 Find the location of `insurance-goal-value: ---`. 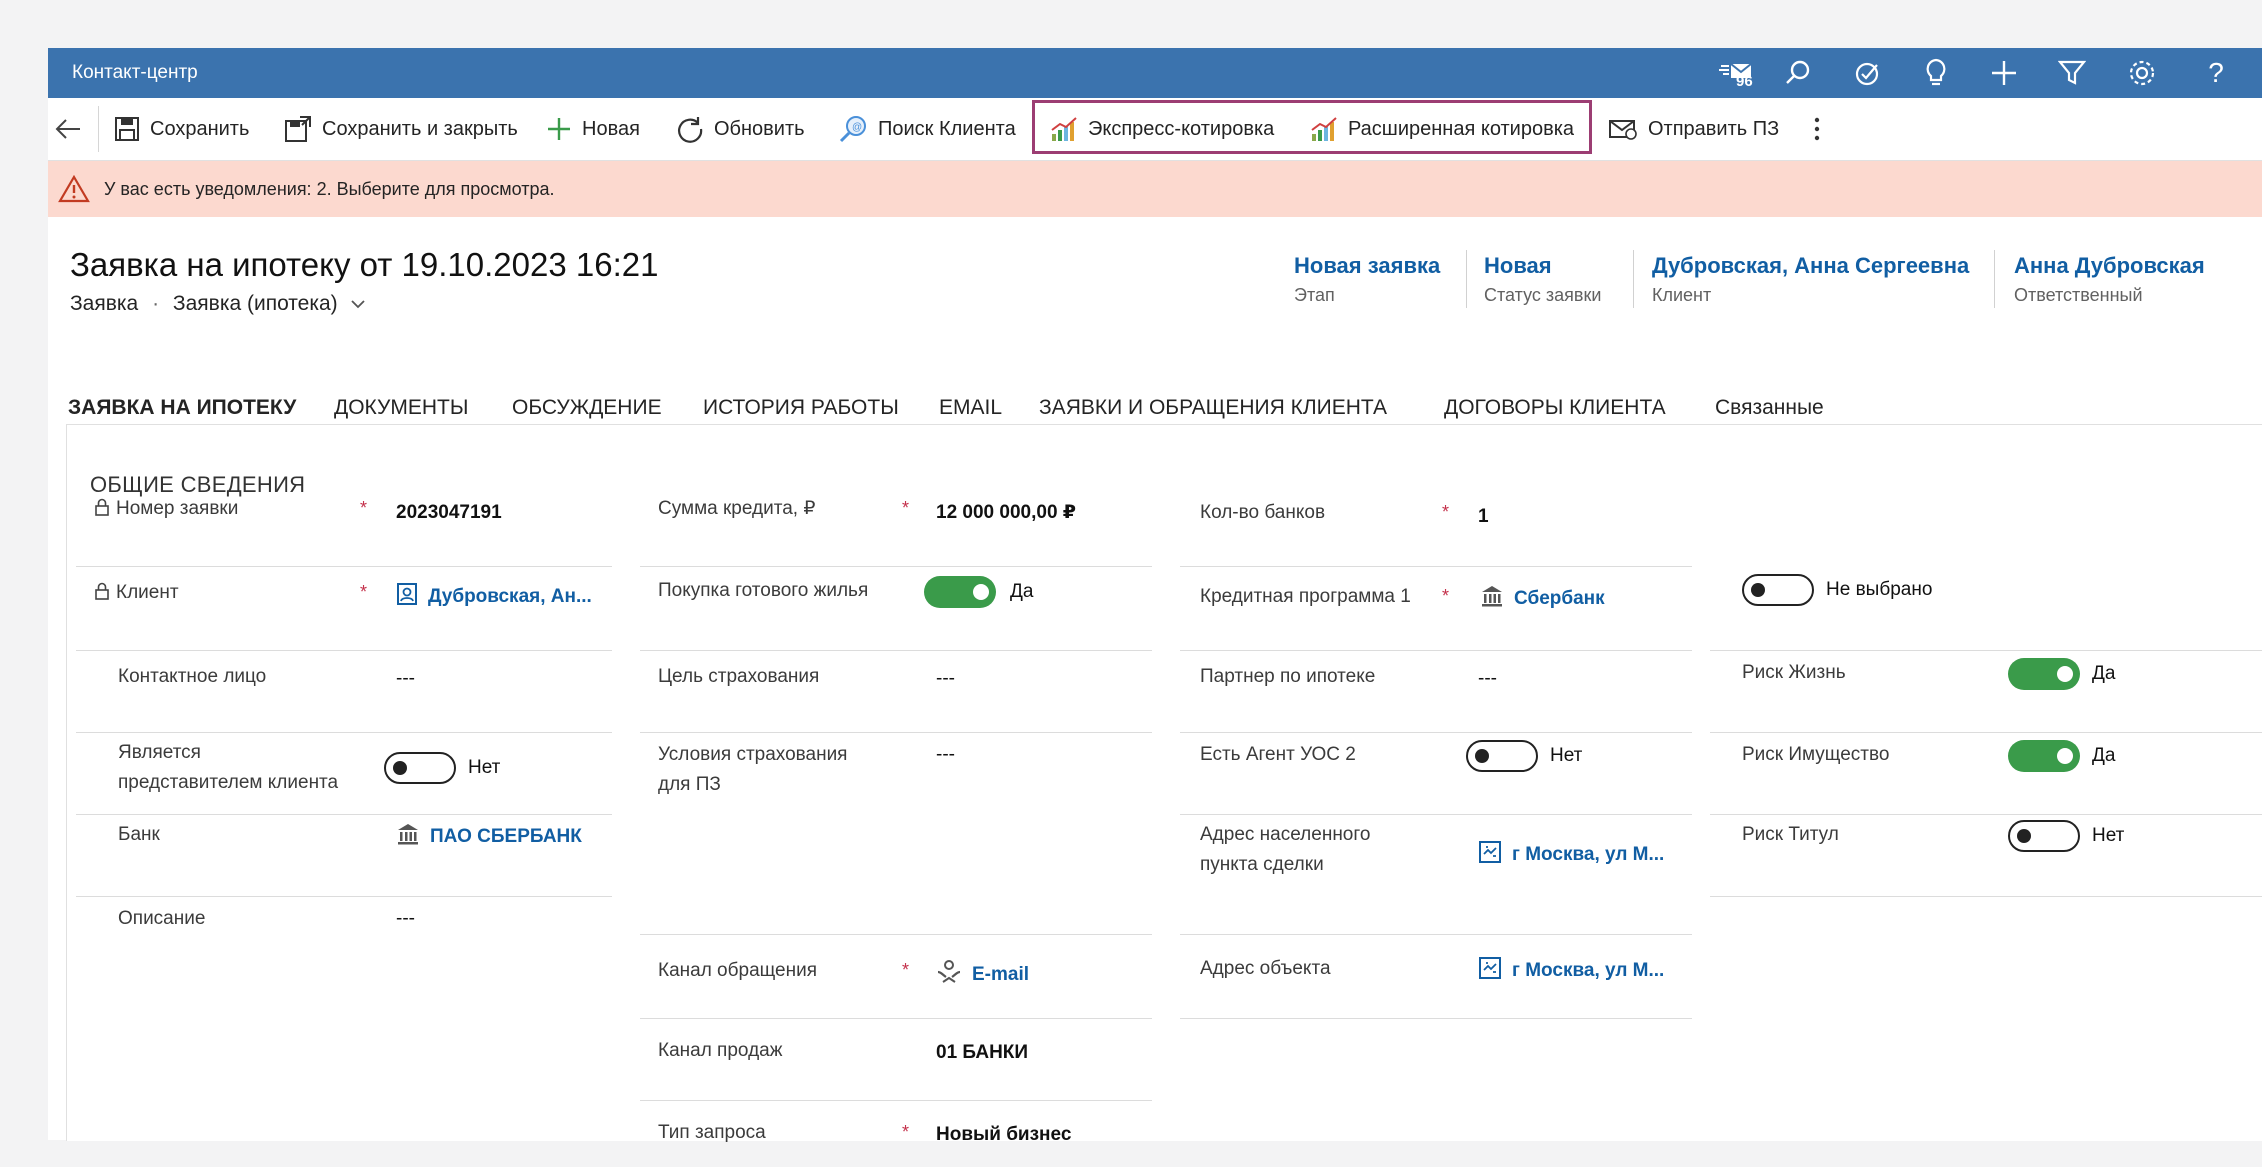

insurance-goal-value: --- is located at coordinates (945, 679).